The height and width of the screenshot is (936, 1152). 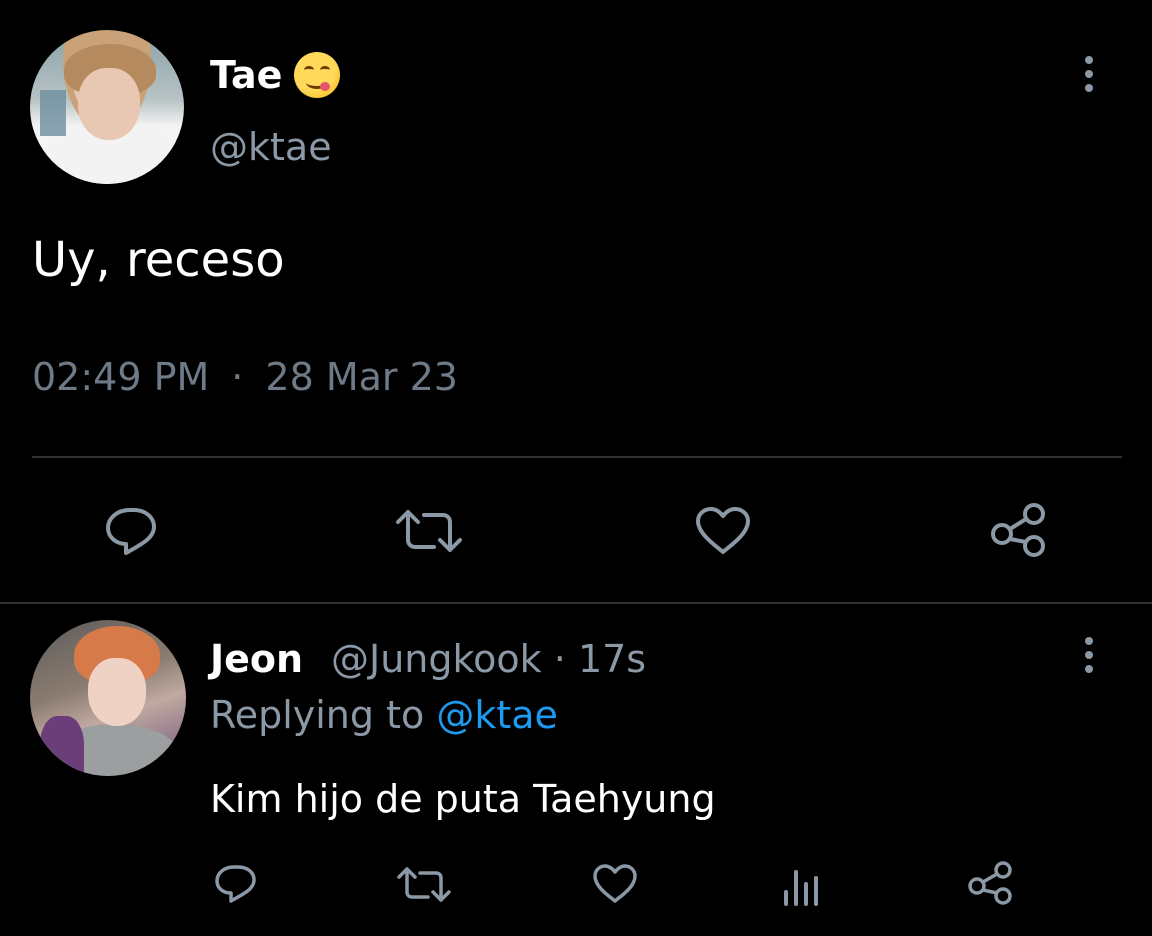 What do you see at coordinates (245, 377) in the screenshot?
I see `tweet-meta: 02:49 PM · 28 Mar 23` at bounding box center [245, 377].